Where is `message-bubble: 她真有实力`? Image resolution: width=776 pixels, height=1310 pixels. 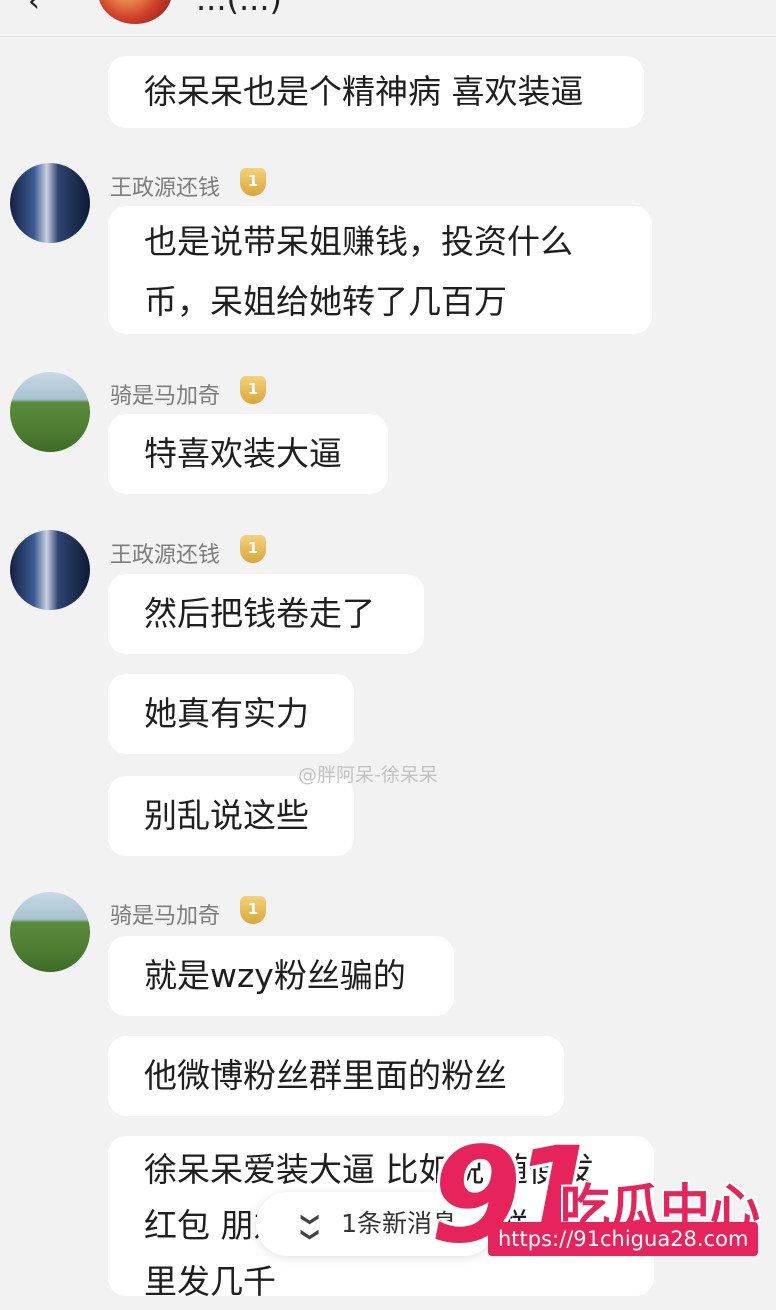
message-bubble: 她真有实力 is located at coordinates (231, 714).